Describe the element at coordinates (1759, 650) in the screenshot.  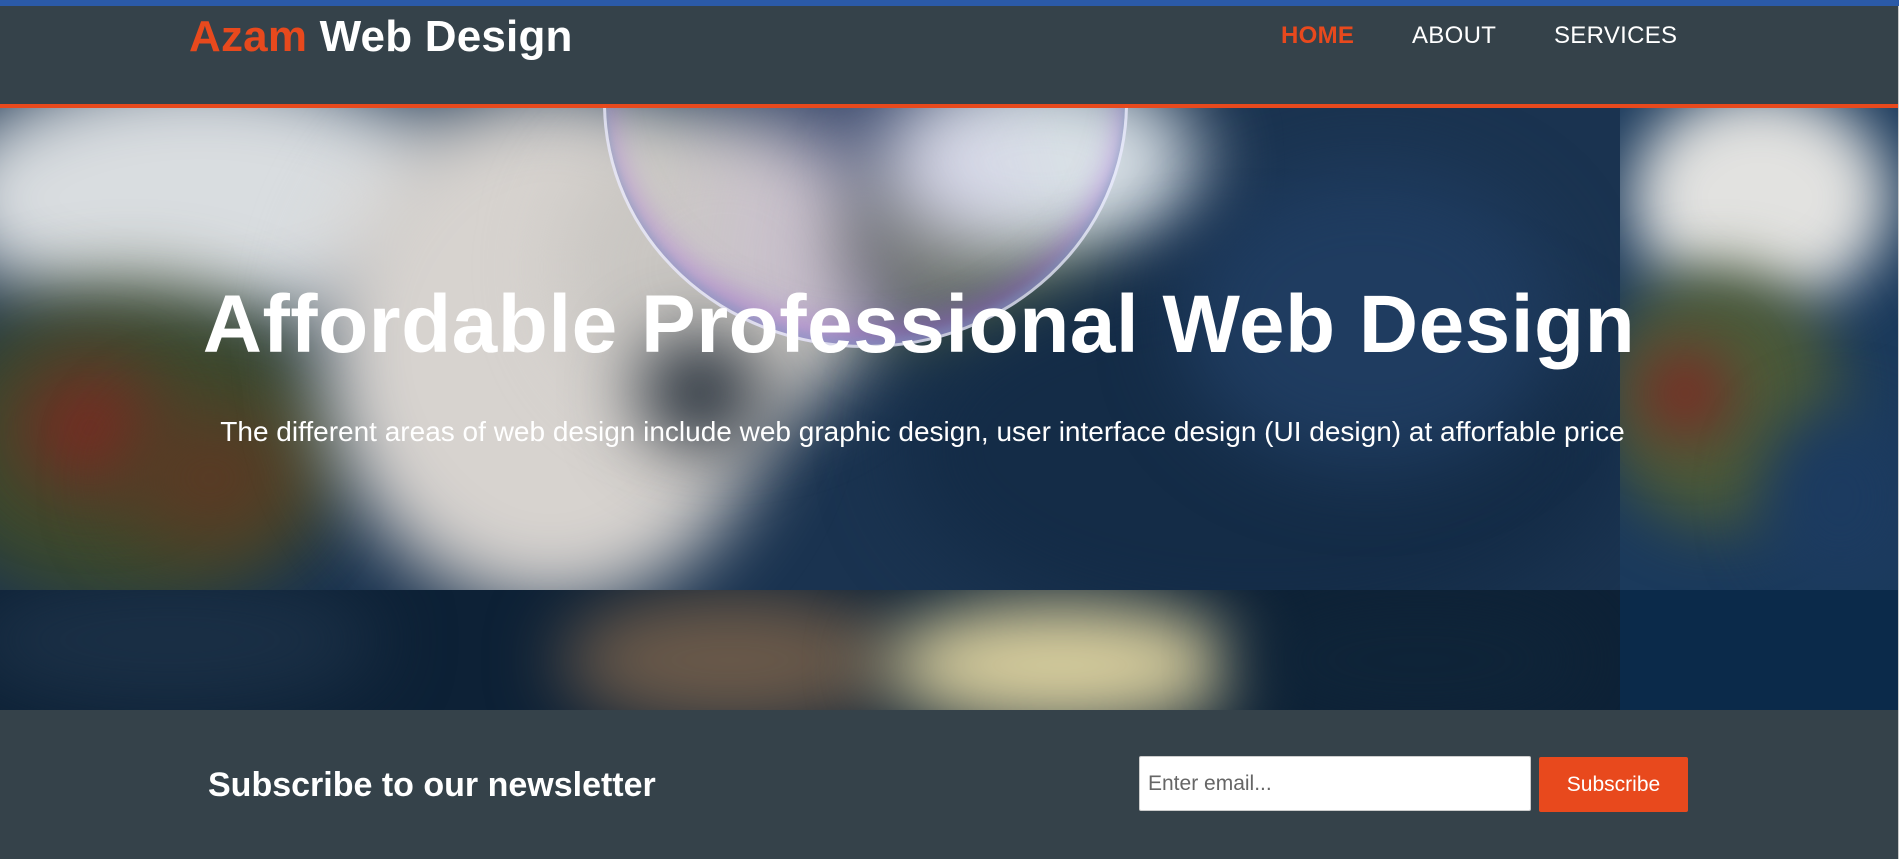
I see `hero-background-lower-tile` at that location.